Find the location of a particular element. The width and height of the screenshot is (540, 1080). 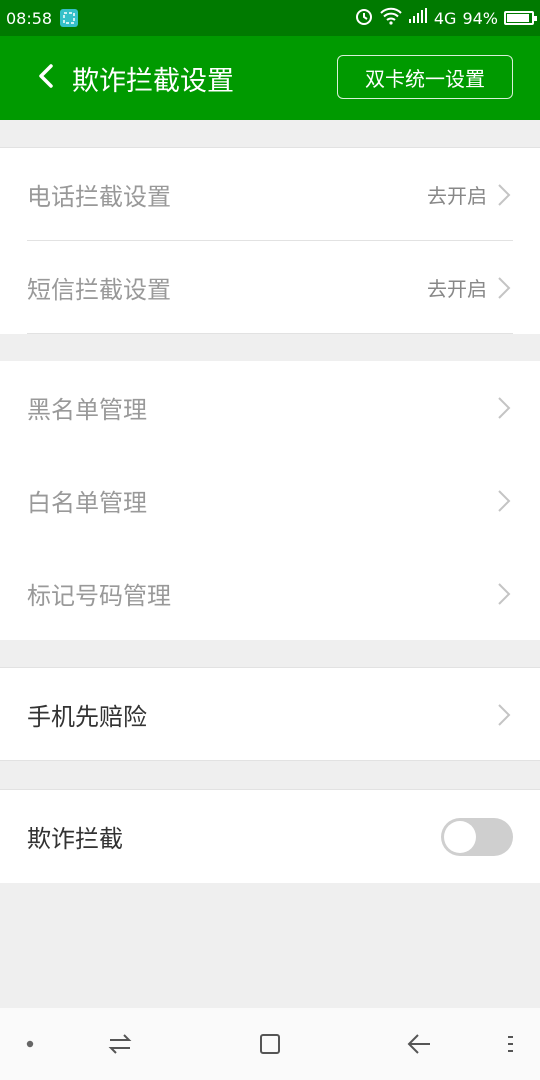

battery-icon is located at coordinates (520, 18).